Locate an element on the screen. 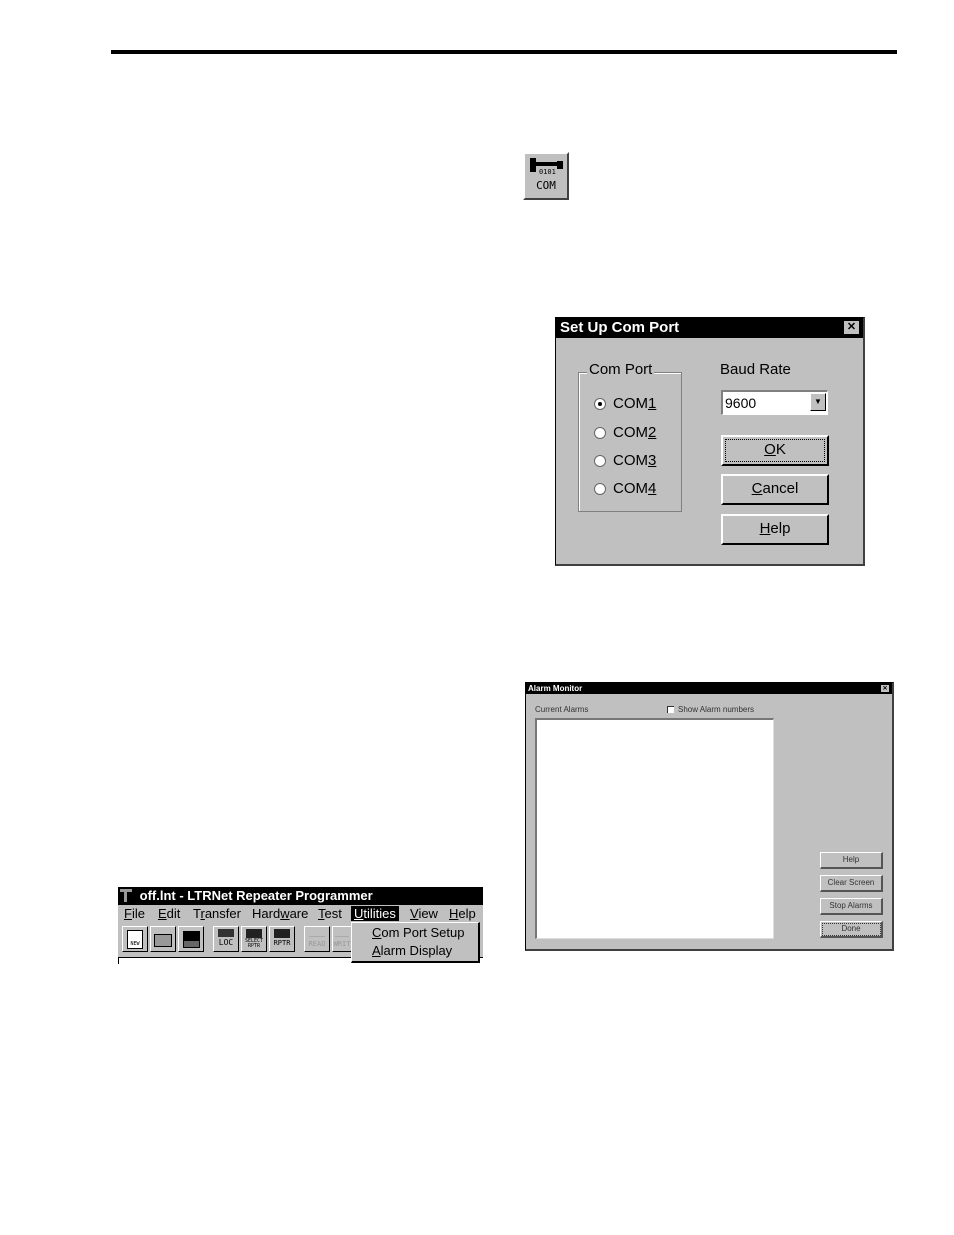  baud-rate-select: 9600 ▼ is located at coordinates (774, 402).